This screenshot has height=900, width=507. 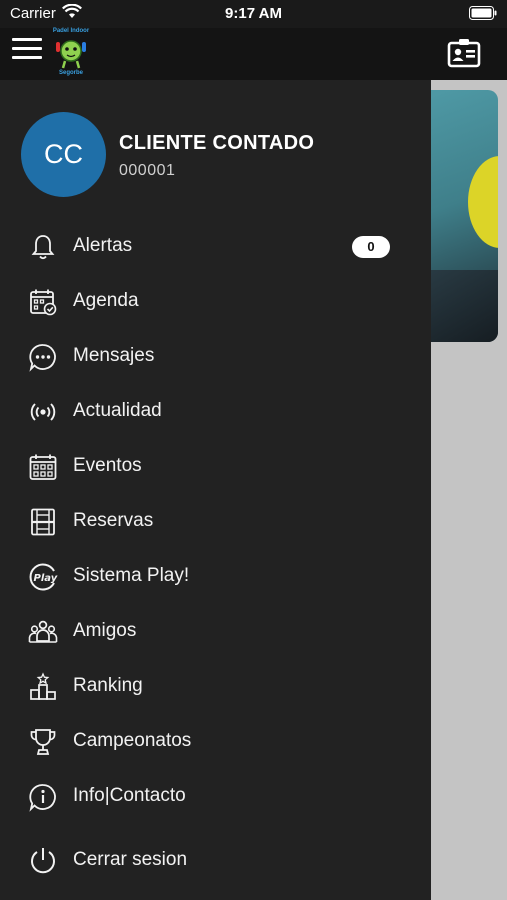 What do you see at coordinates (114, 355) in the screenshot?
I see `menu-item-label: Mensajes` at bounding box center [114, 355].